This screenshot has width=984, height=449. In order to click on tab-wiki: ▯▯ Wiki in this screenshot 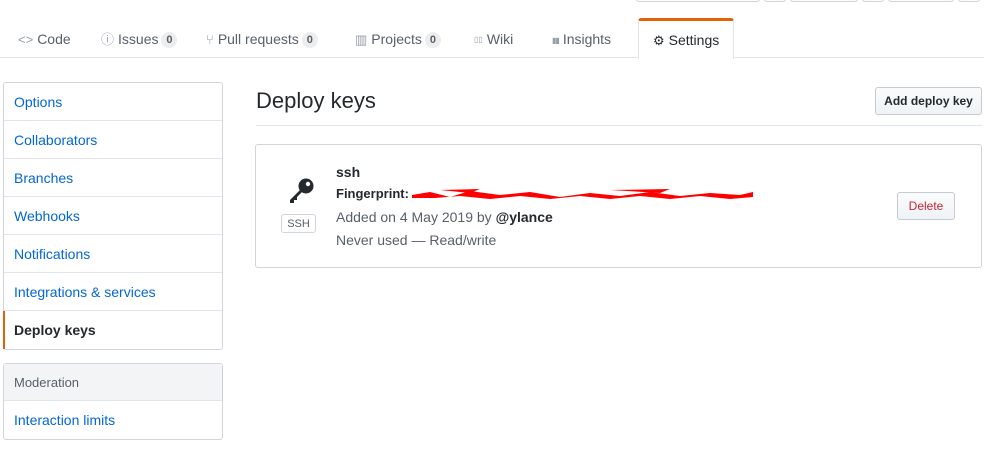, I will do `click(493, 38)`.